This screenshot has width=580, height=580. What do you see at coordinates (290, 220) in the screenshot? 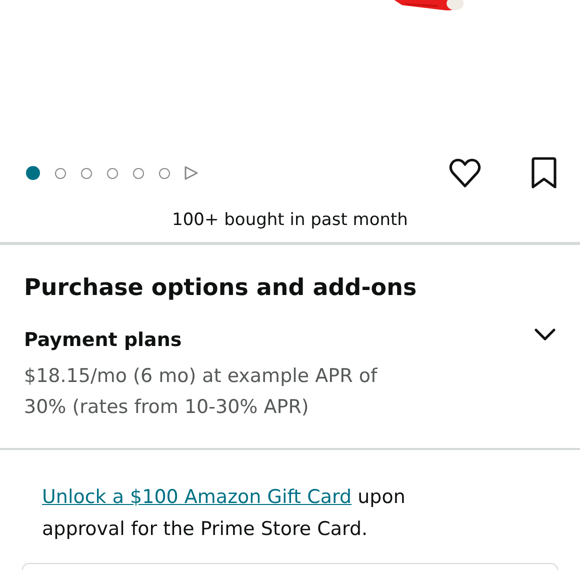
I see `bought-count-text: 100+ bought in past month` at bounding box center [290, 220].